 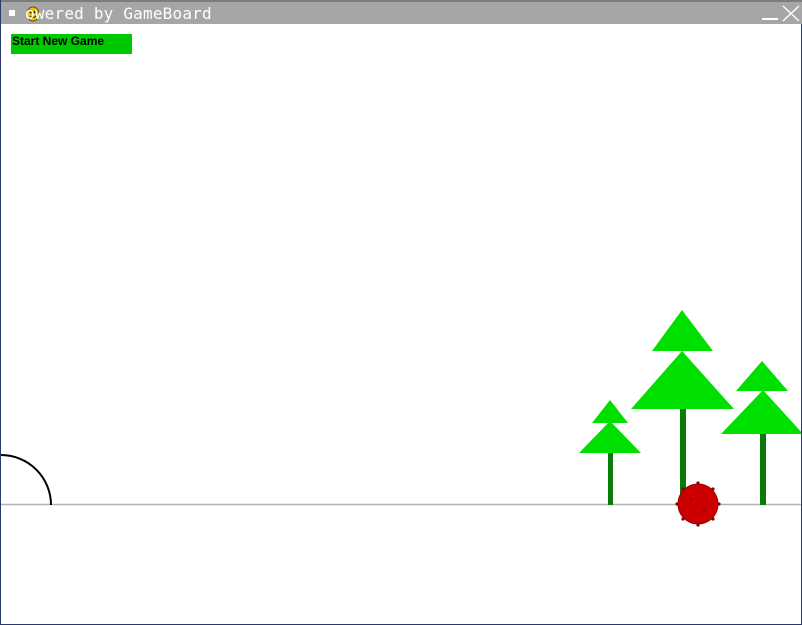 I want to click on player-arc, so click(x=26, y=480).